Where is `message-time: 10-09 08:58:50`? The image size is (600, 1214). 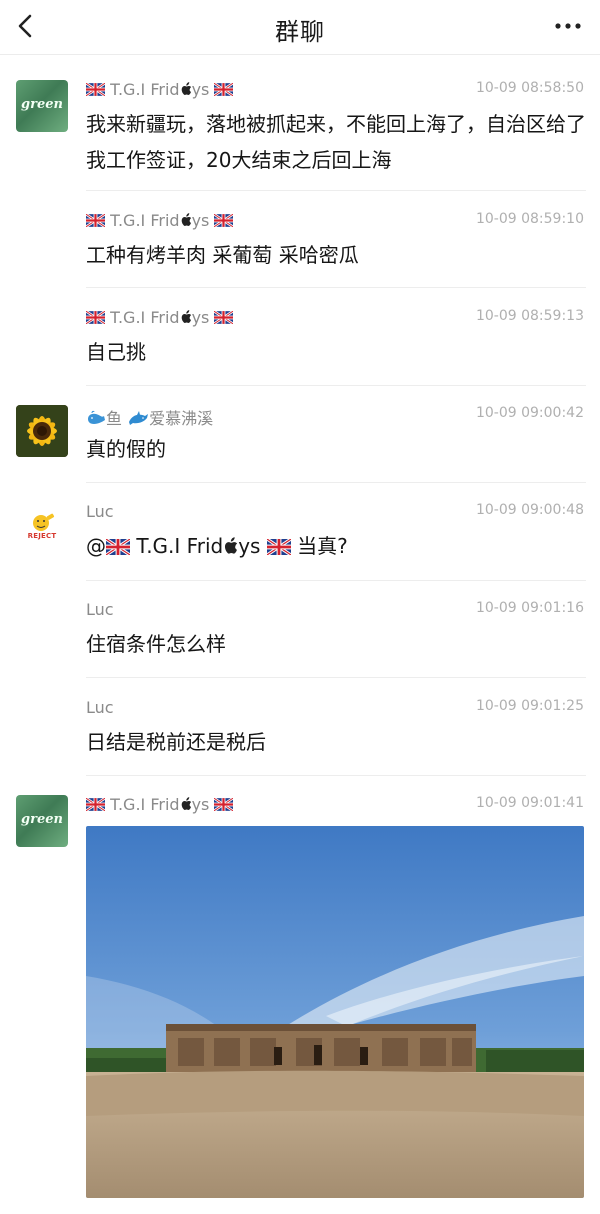 message-time: 10-09 08:58:50 is located at coordinates (529, 88).